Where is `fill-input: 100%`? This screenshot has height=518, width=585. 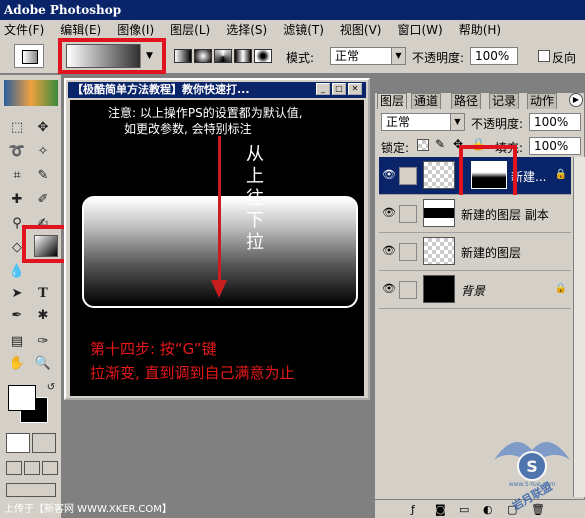
fill-input: 100% is located at coordinates (555, 146).